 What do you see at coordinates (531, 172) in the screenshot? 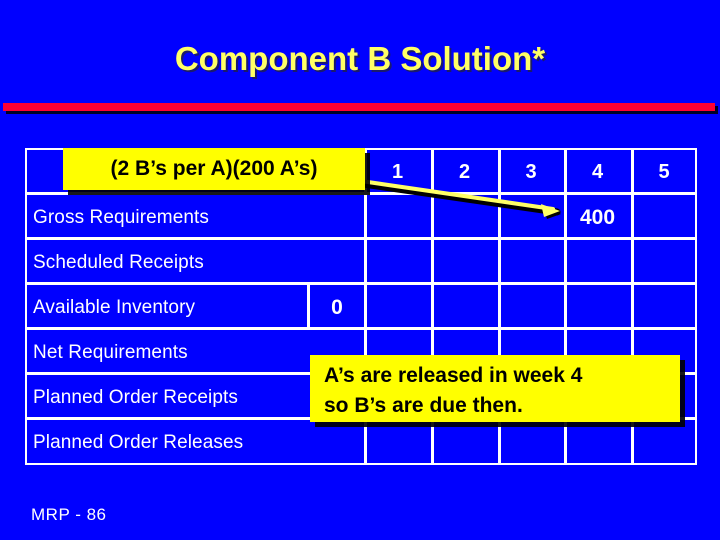
I see `period-header-3: 3` at bounding box center [531, 172].